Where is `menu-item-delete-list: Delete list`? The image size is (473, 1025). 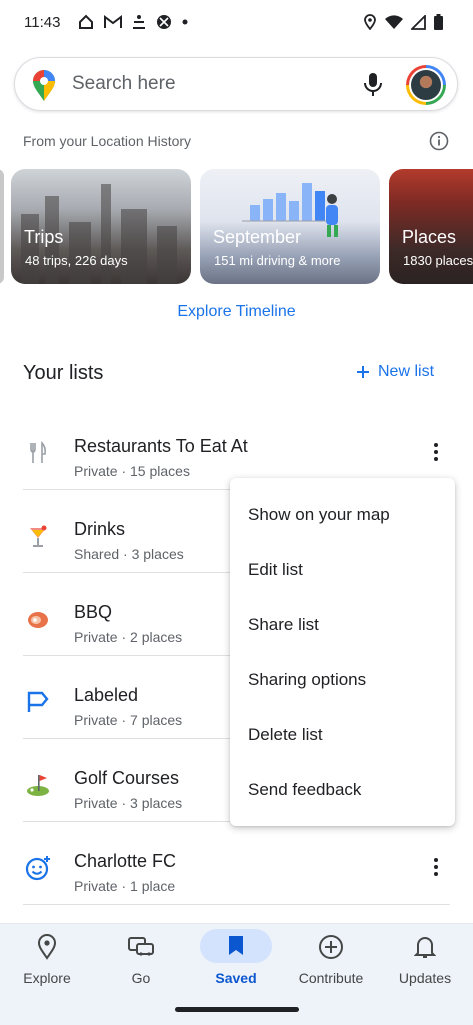
menu-item-delete-list: Delete list is located at coordinates (285, 735).